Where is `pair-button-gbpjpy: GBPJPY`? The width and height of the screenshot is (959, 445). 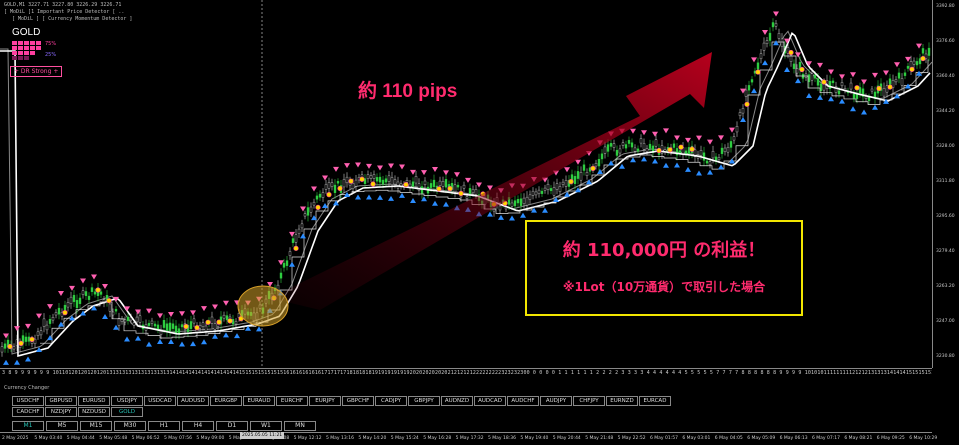 pair-button-gbpjpy: GBPJPY is located at coordinates (424, 401).